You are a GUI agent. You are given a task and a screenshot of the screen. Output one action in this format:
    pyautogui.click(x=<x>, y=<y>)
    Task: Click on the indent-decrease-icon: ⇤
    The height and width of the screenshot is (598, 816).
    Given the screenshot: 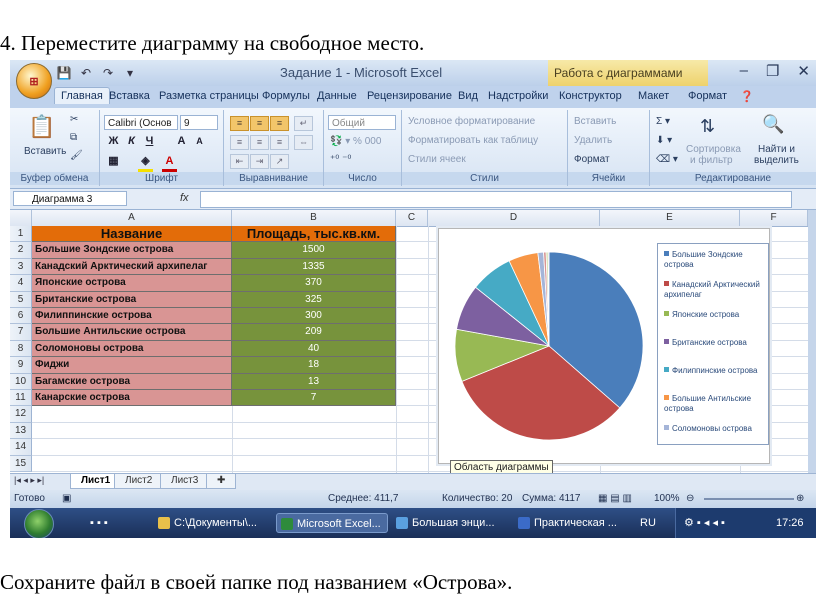 What is the action you would take?
    pyautogui.click(x=239, y=161)
    